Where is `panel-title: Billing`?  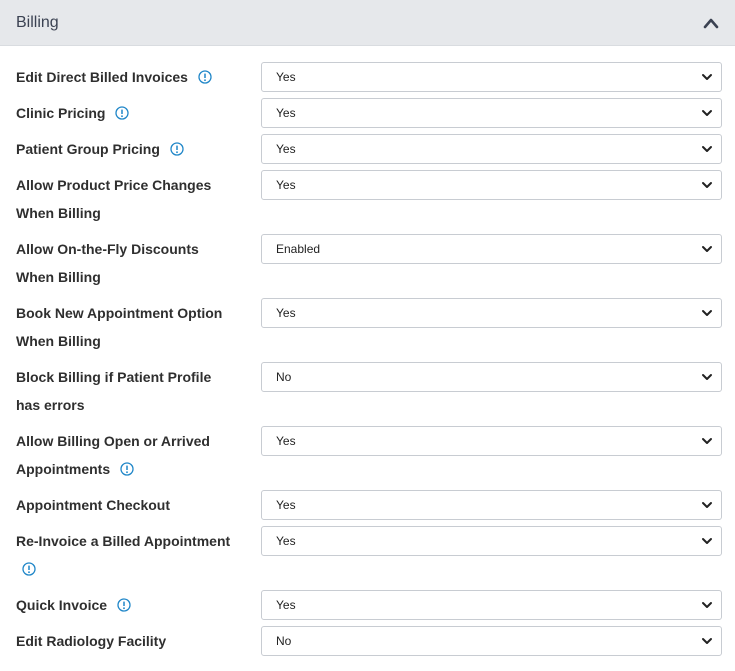 panel-title: Billing is located at coordinates (37, 22).